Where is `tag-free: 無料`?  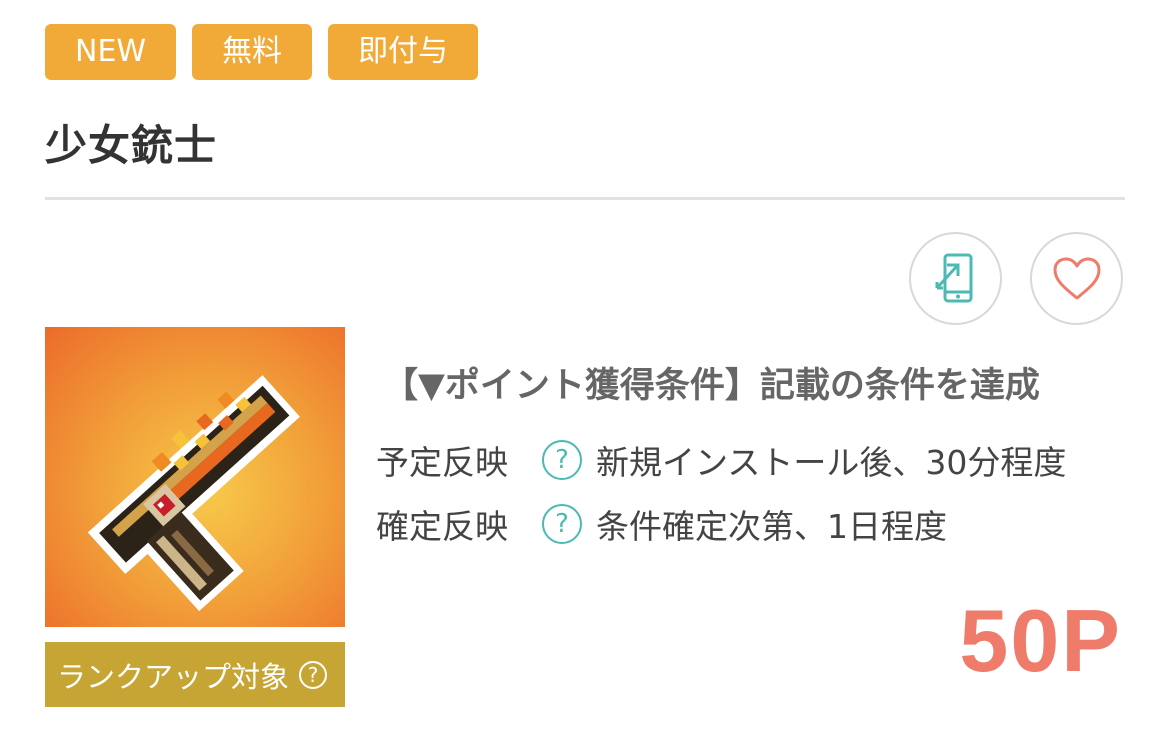
tag-free: 無料 is located at coordinates (252, 52).